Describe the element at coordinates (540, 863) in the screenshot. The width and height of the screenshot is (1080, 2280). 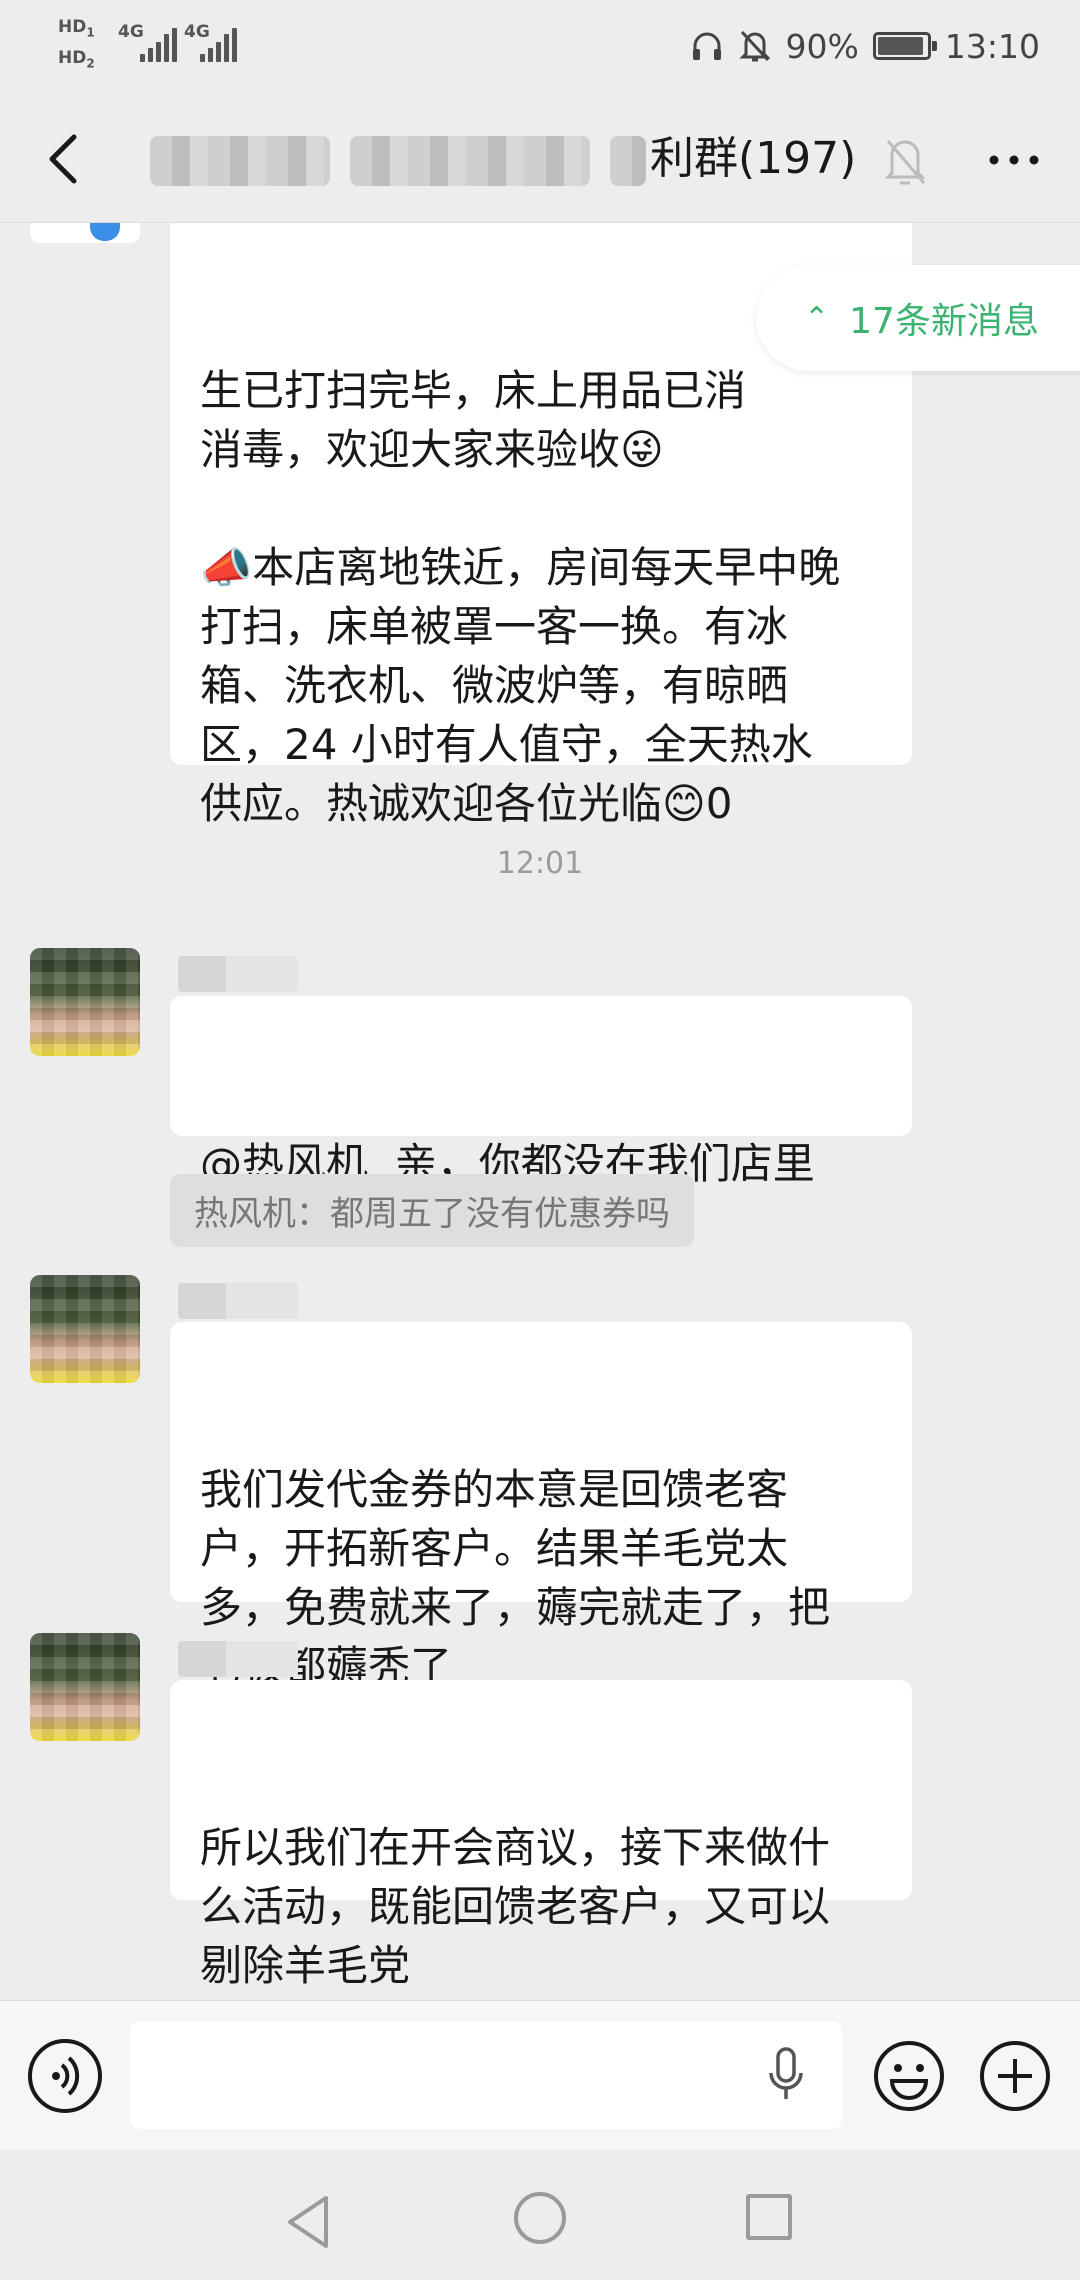
I see `timestamp: 12:01` at that location.